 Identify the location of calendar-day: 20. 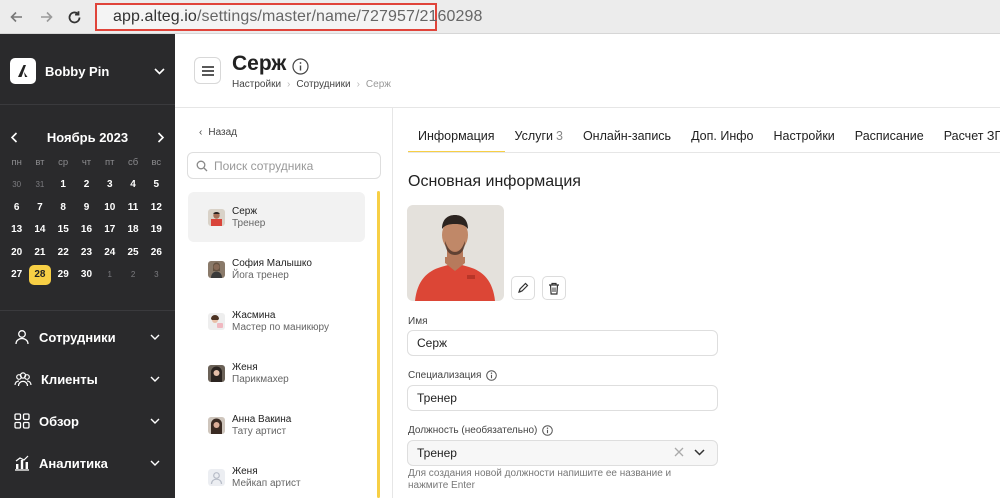
(16, 252).